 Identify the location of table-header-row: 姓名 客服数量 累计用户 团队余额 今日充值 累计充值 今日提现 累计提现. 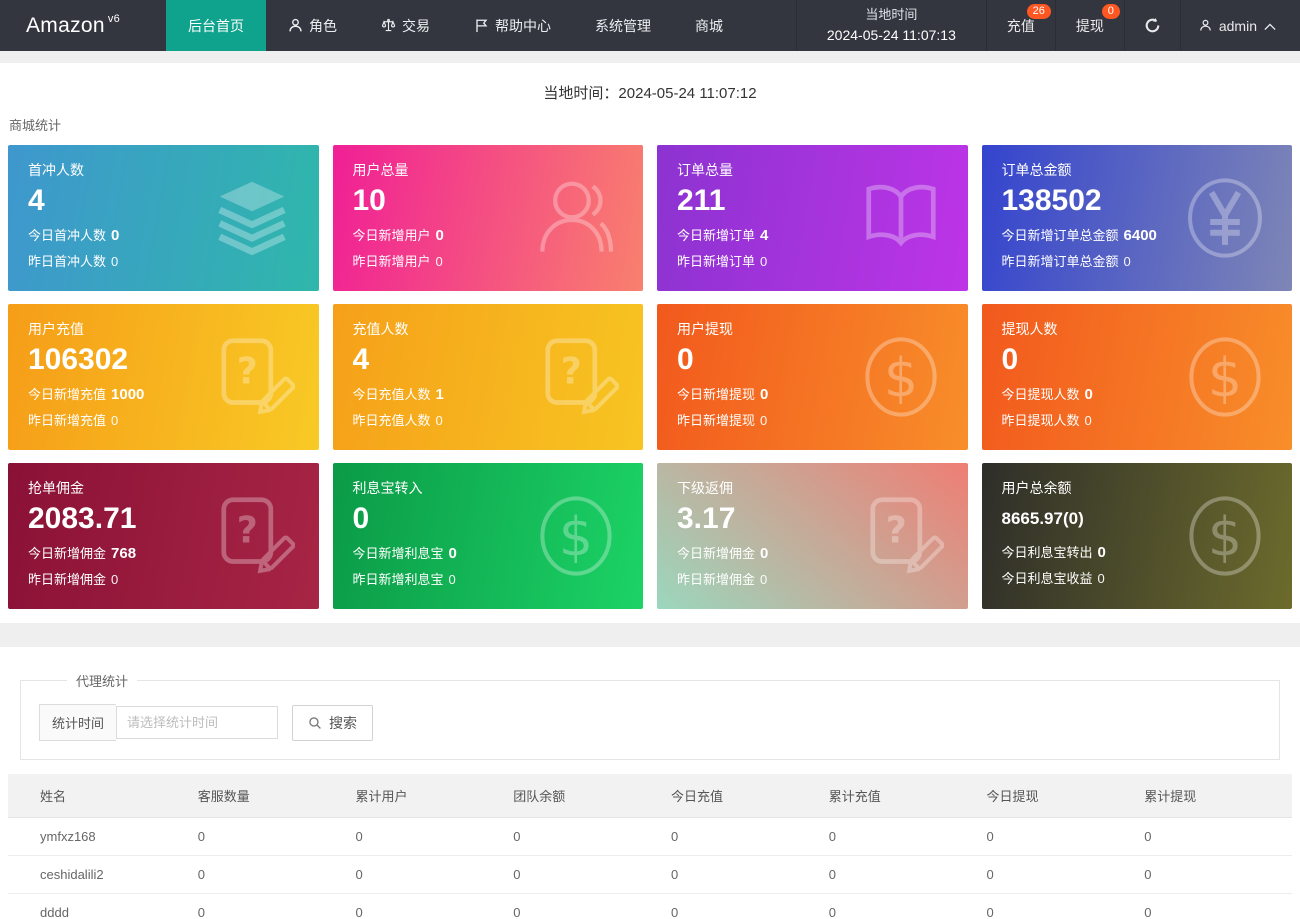
(650, 796).